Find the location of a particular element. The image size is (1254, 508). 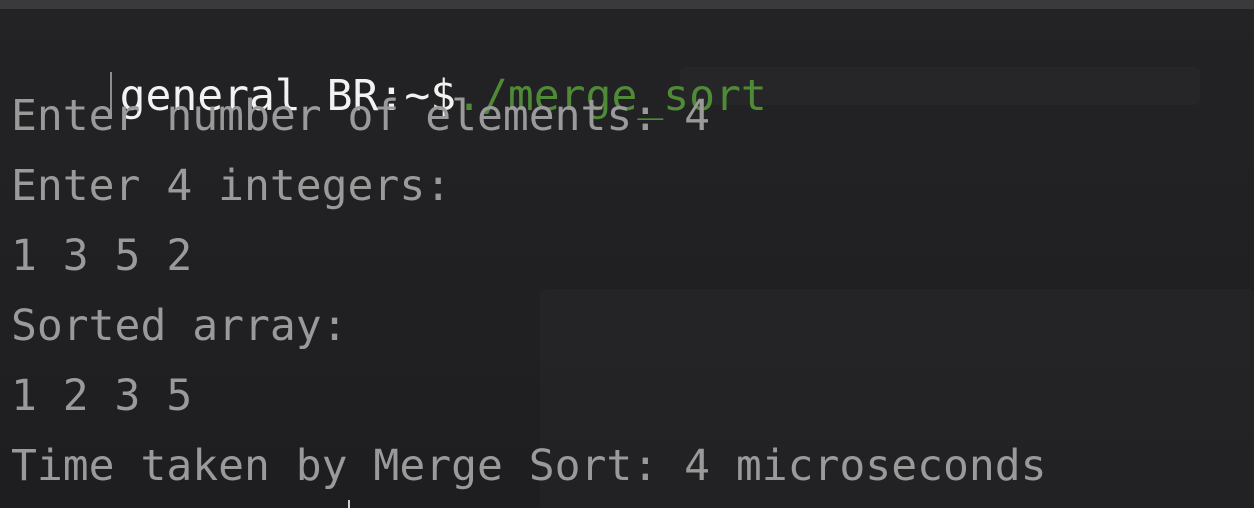

output-line-elements-prompt: Enter number of elements: 4 is located at coordinates (360, 116).